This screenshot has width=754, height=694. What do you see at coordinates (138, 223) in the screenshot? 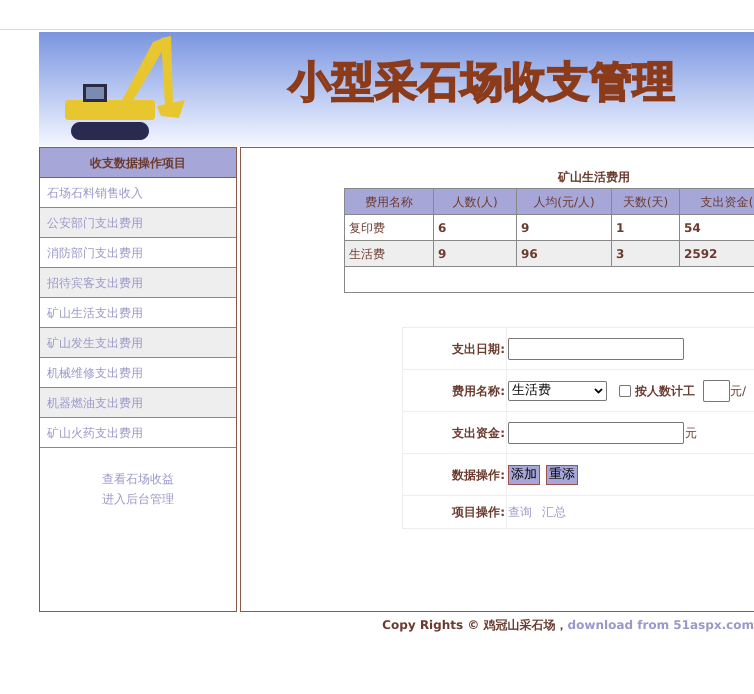
I see `sidebar-item: 公安部门支出费用` at bounding box center [138, 223].